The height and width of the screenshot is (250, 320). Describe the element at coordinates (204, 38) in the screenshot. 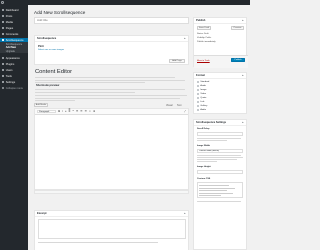

I see `post-visibility: Visibility: Public` at that location.